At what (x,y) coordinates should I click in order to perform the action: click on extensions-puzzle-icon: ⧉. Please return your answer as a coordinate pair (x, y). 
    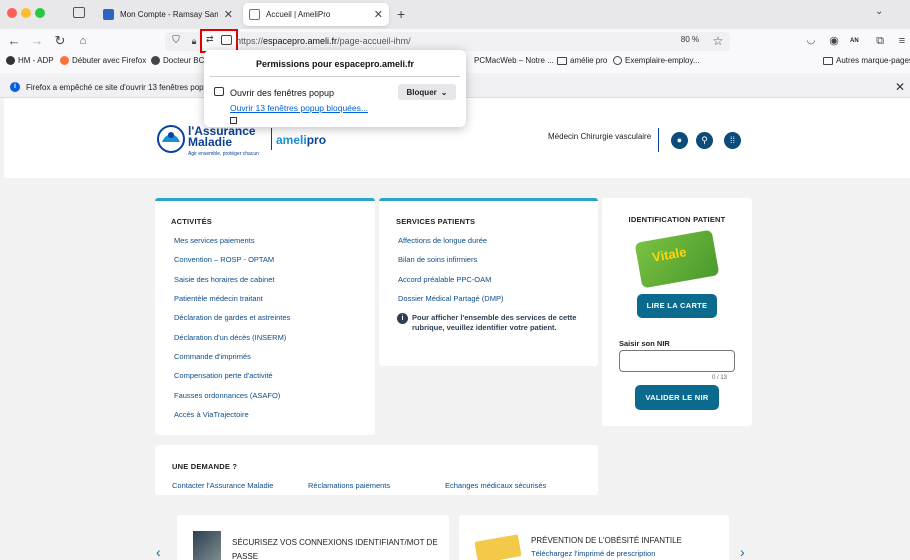
    Looking at the image, I should click on (880, 41).